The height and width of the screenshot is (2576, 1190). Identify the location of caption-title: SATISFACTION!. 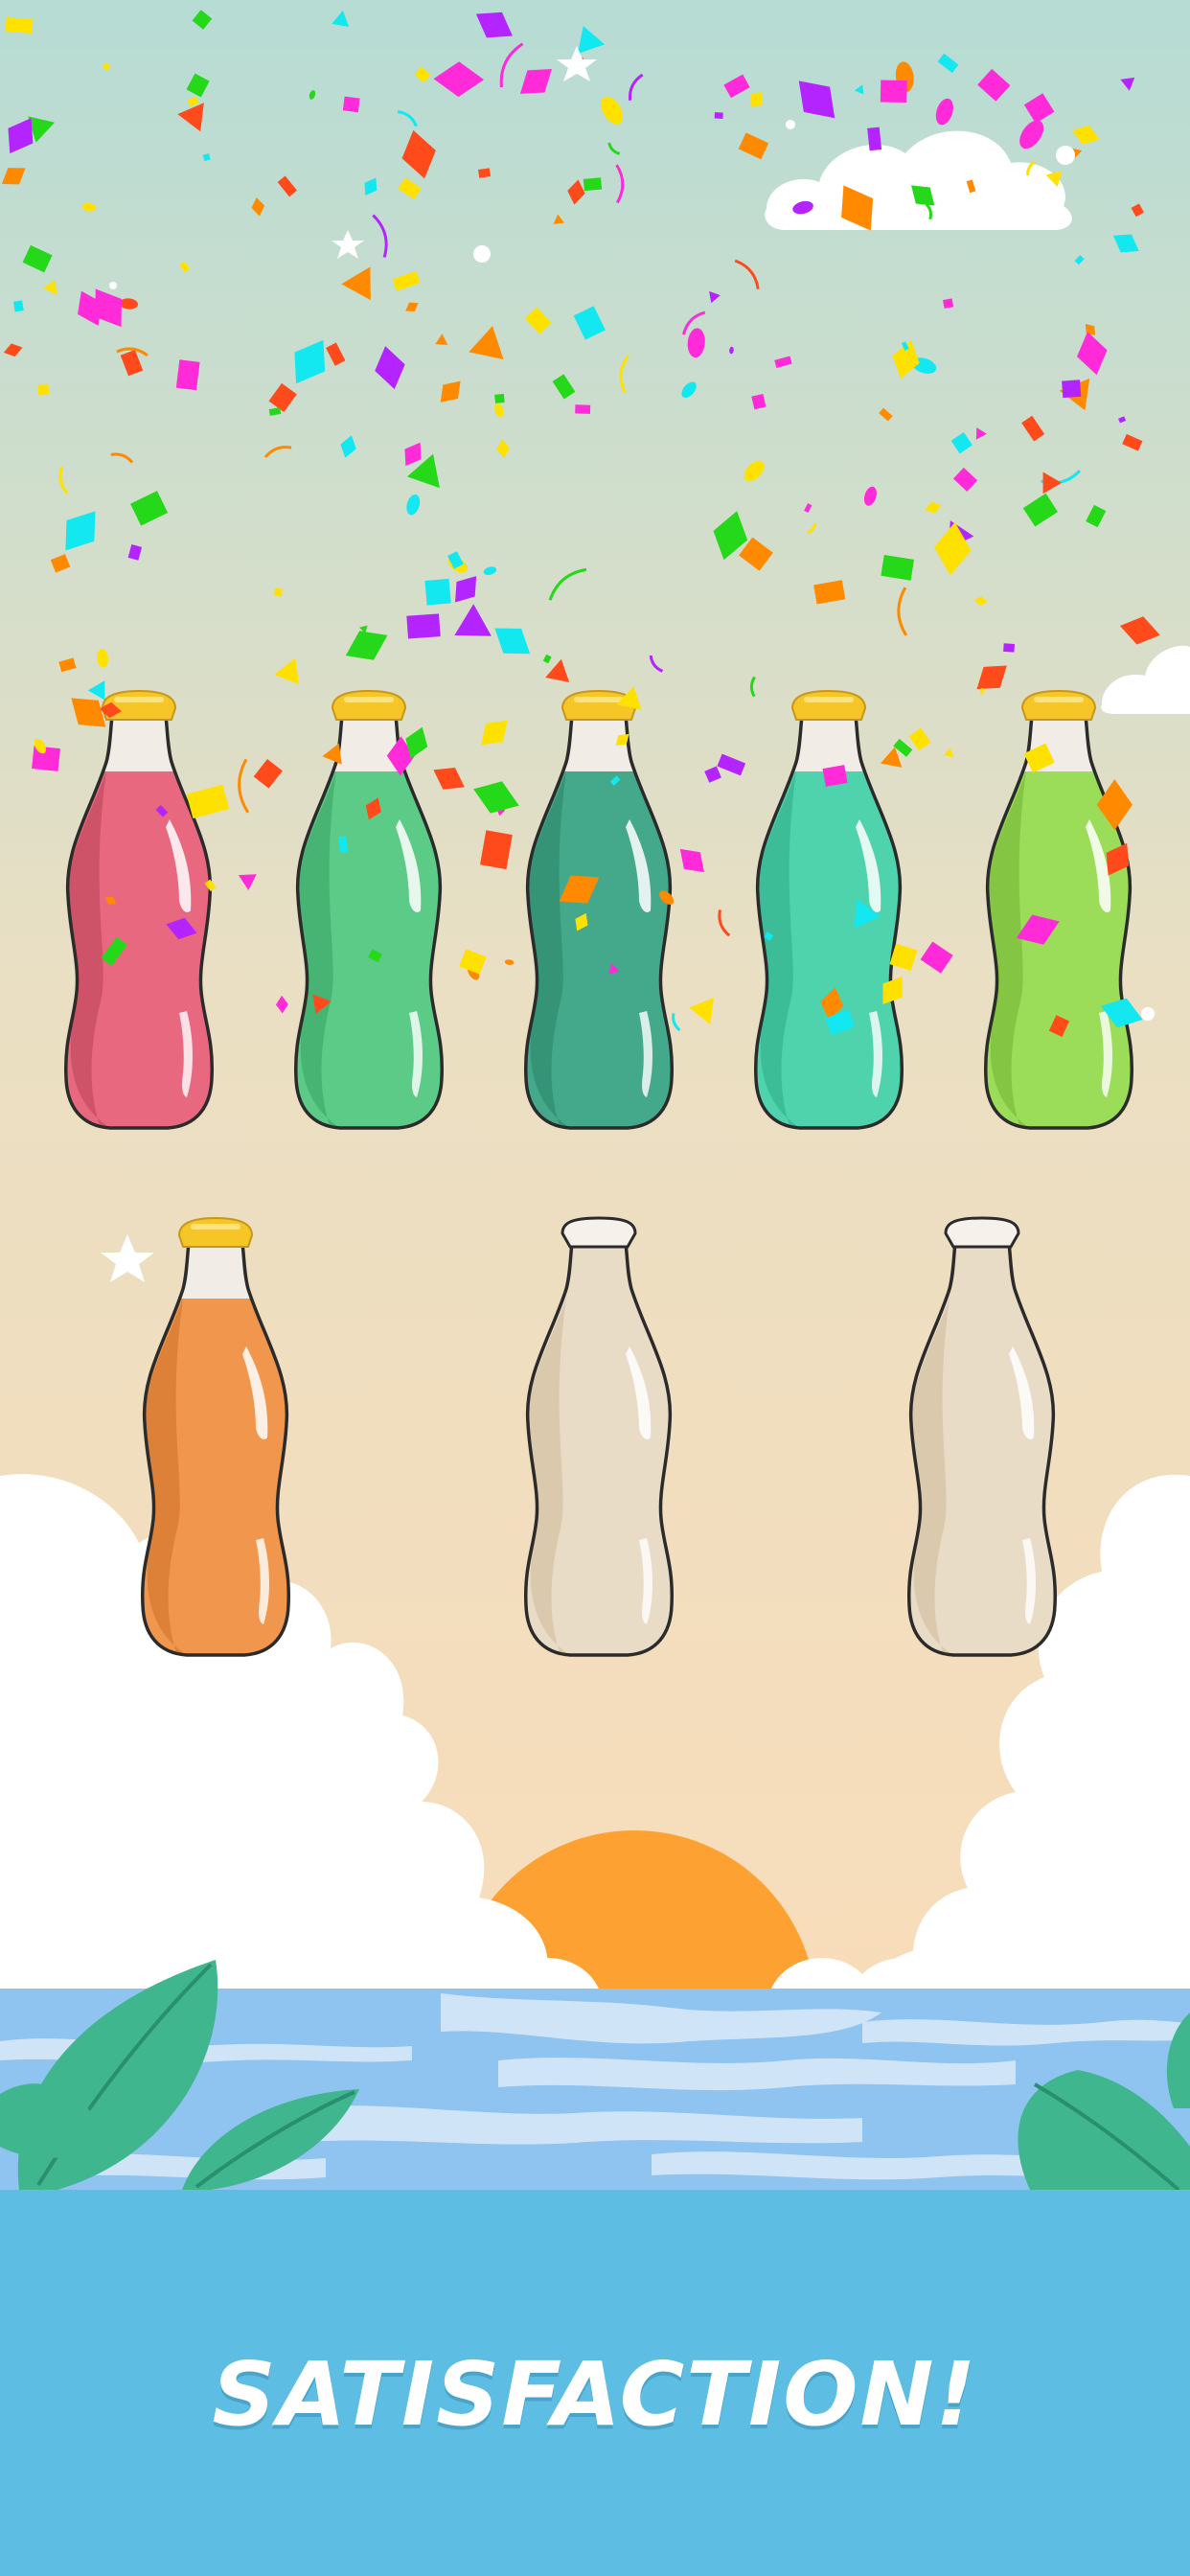
(595, 2394).